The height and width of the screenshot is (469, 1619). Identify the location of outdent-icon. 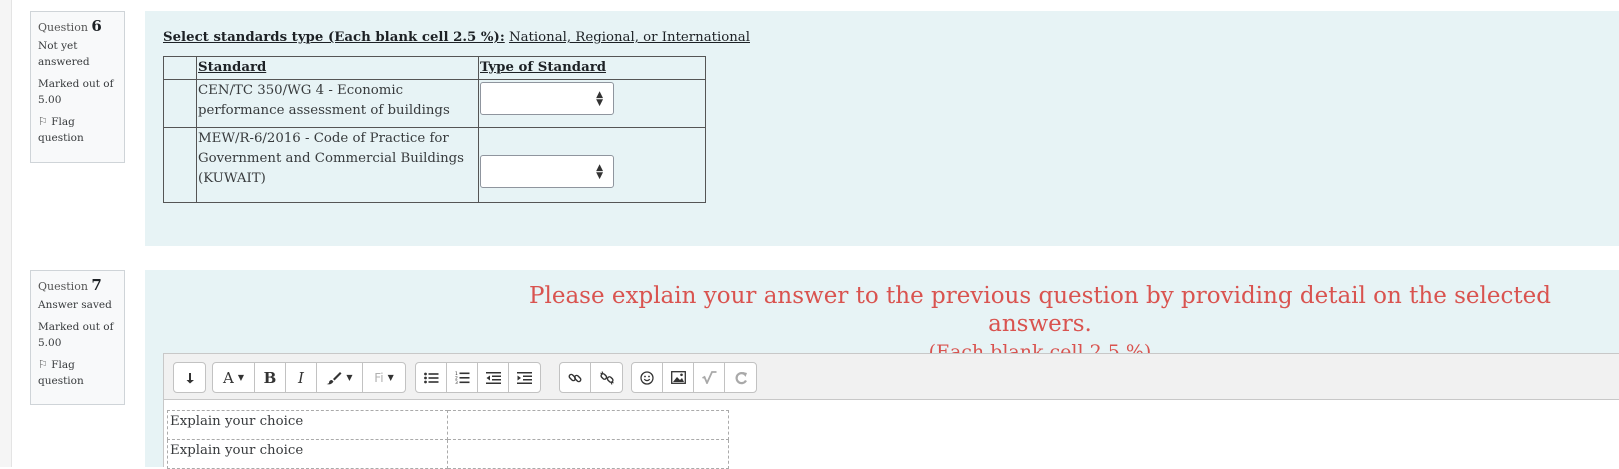
(493, 377).